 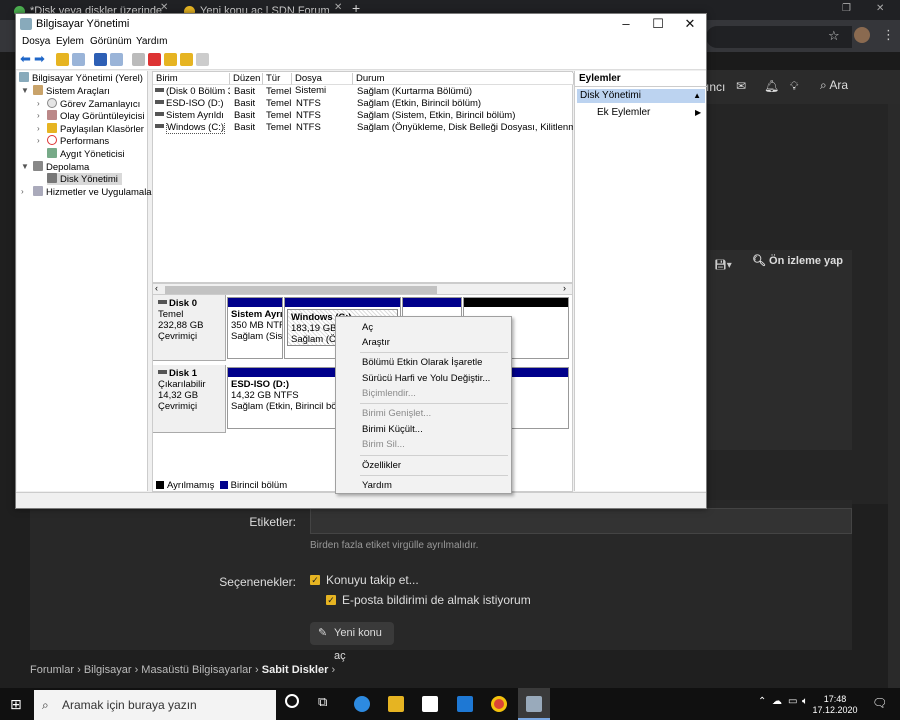 What do you see at coordinates (61, 167) in the screenshot?
I see `tree-node-storage: Depolama` at bounding box center [61, 167].